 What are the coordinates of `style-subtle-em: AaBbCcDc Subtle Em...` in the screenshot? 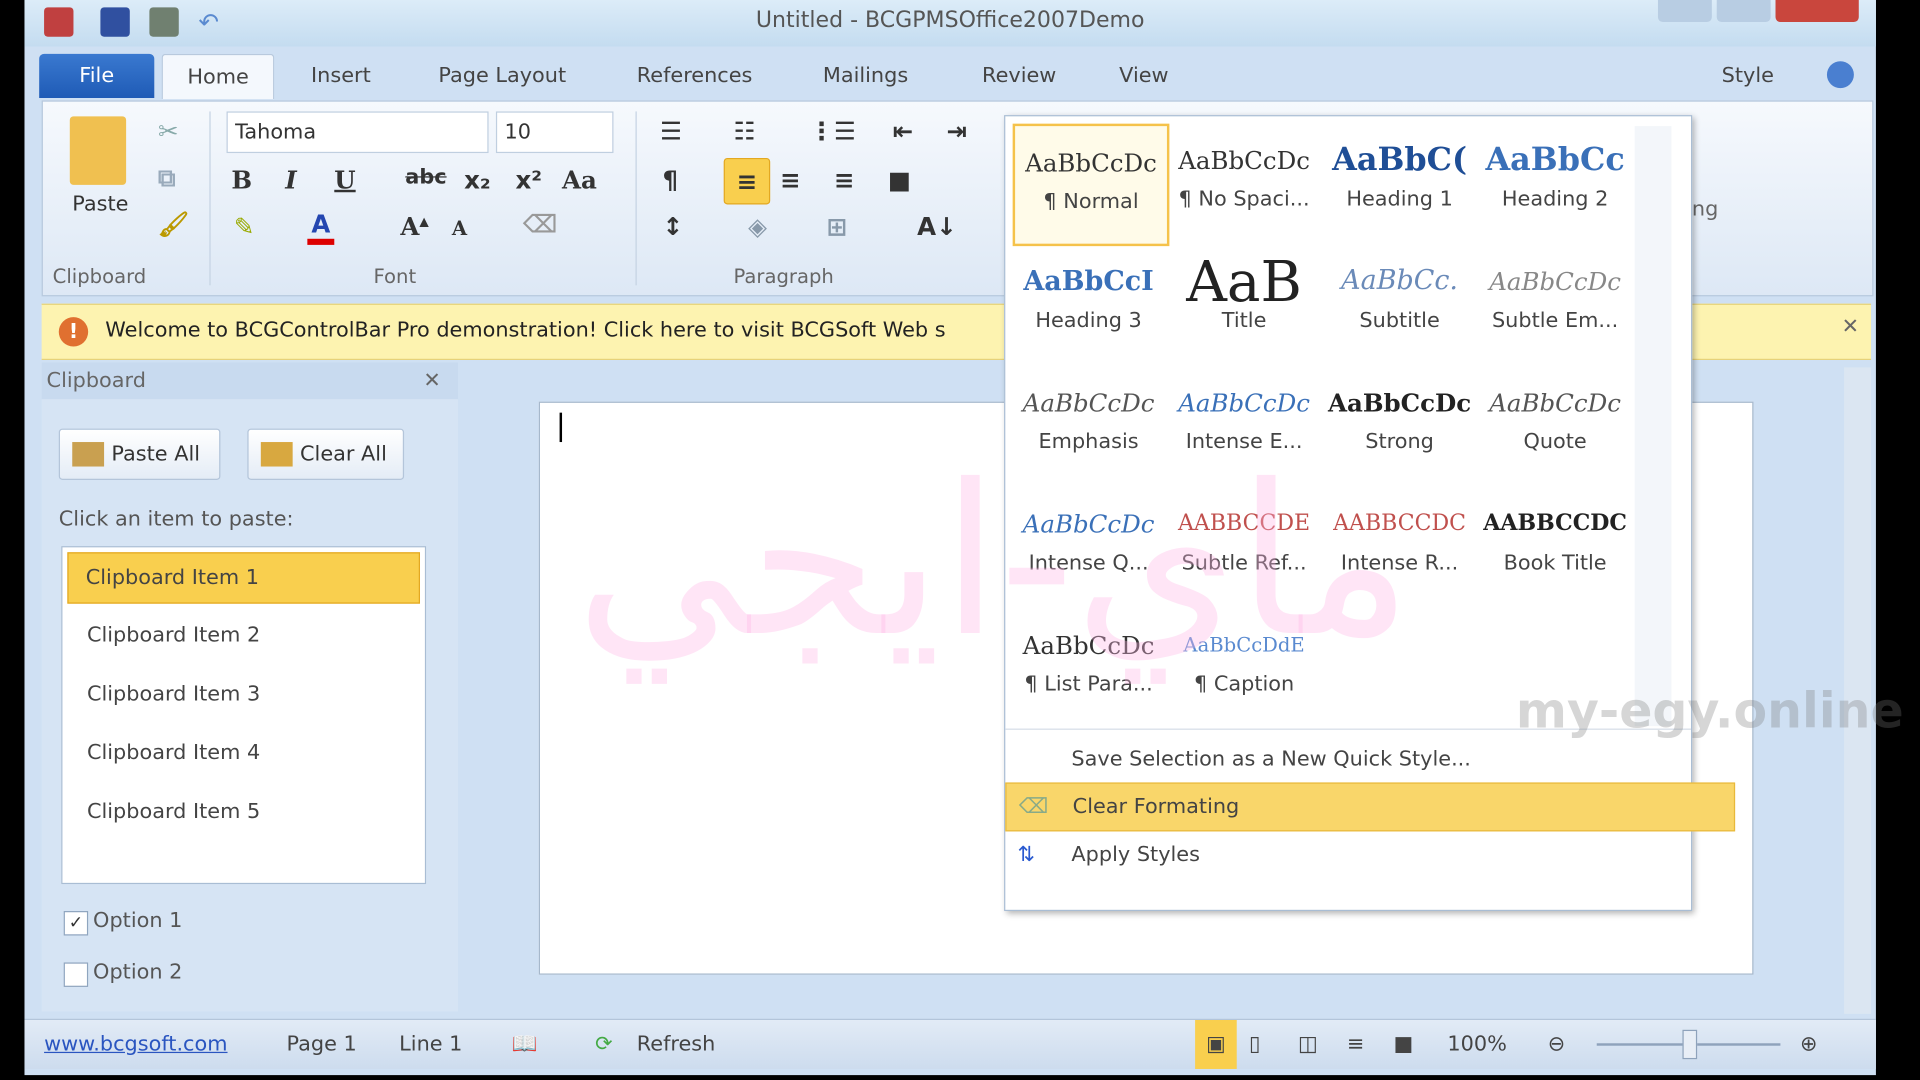 It's located at (1555, 304).